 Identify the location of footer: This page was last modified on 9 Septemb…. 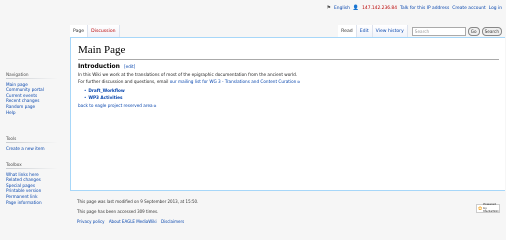
(137, 212).